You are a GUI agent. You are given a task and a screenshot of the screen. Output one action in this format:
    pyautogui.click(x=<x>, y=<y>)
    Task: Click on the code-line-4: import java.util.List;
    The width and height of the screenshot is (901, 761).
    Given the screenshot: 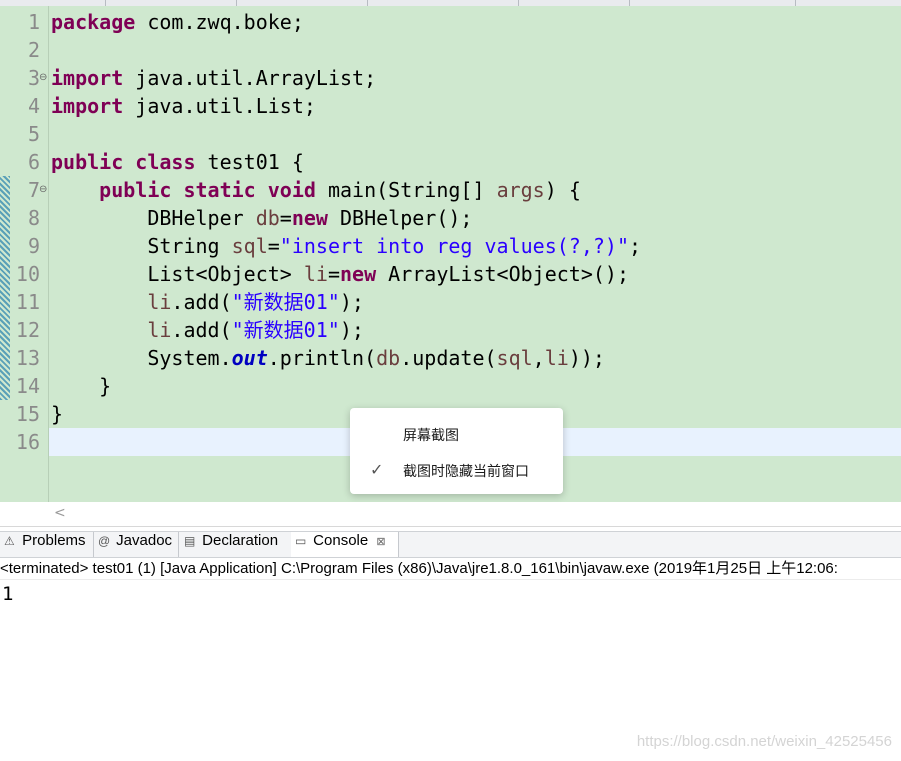 What is the action you would take?
    pyautogui.click(x=183, y=106)
    